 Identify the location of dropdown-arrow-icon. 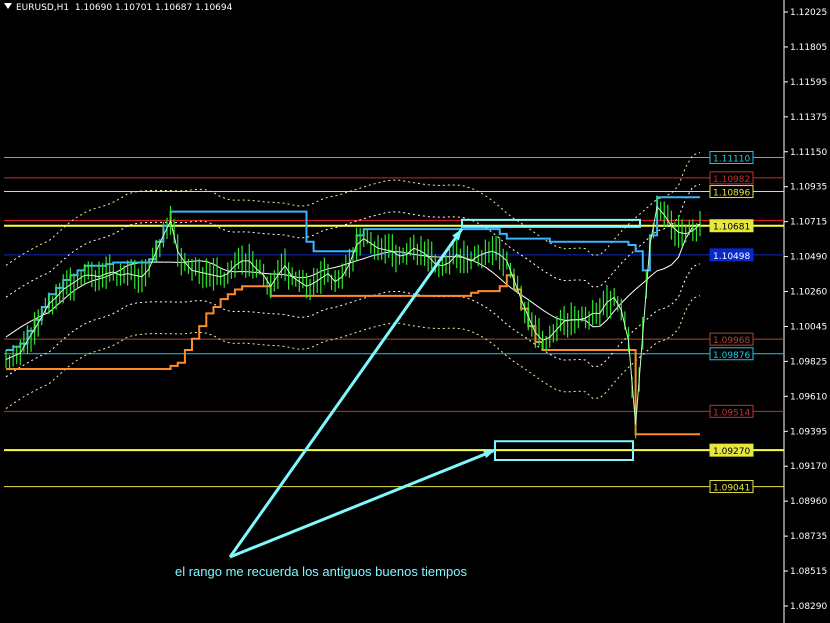
(8, 6).